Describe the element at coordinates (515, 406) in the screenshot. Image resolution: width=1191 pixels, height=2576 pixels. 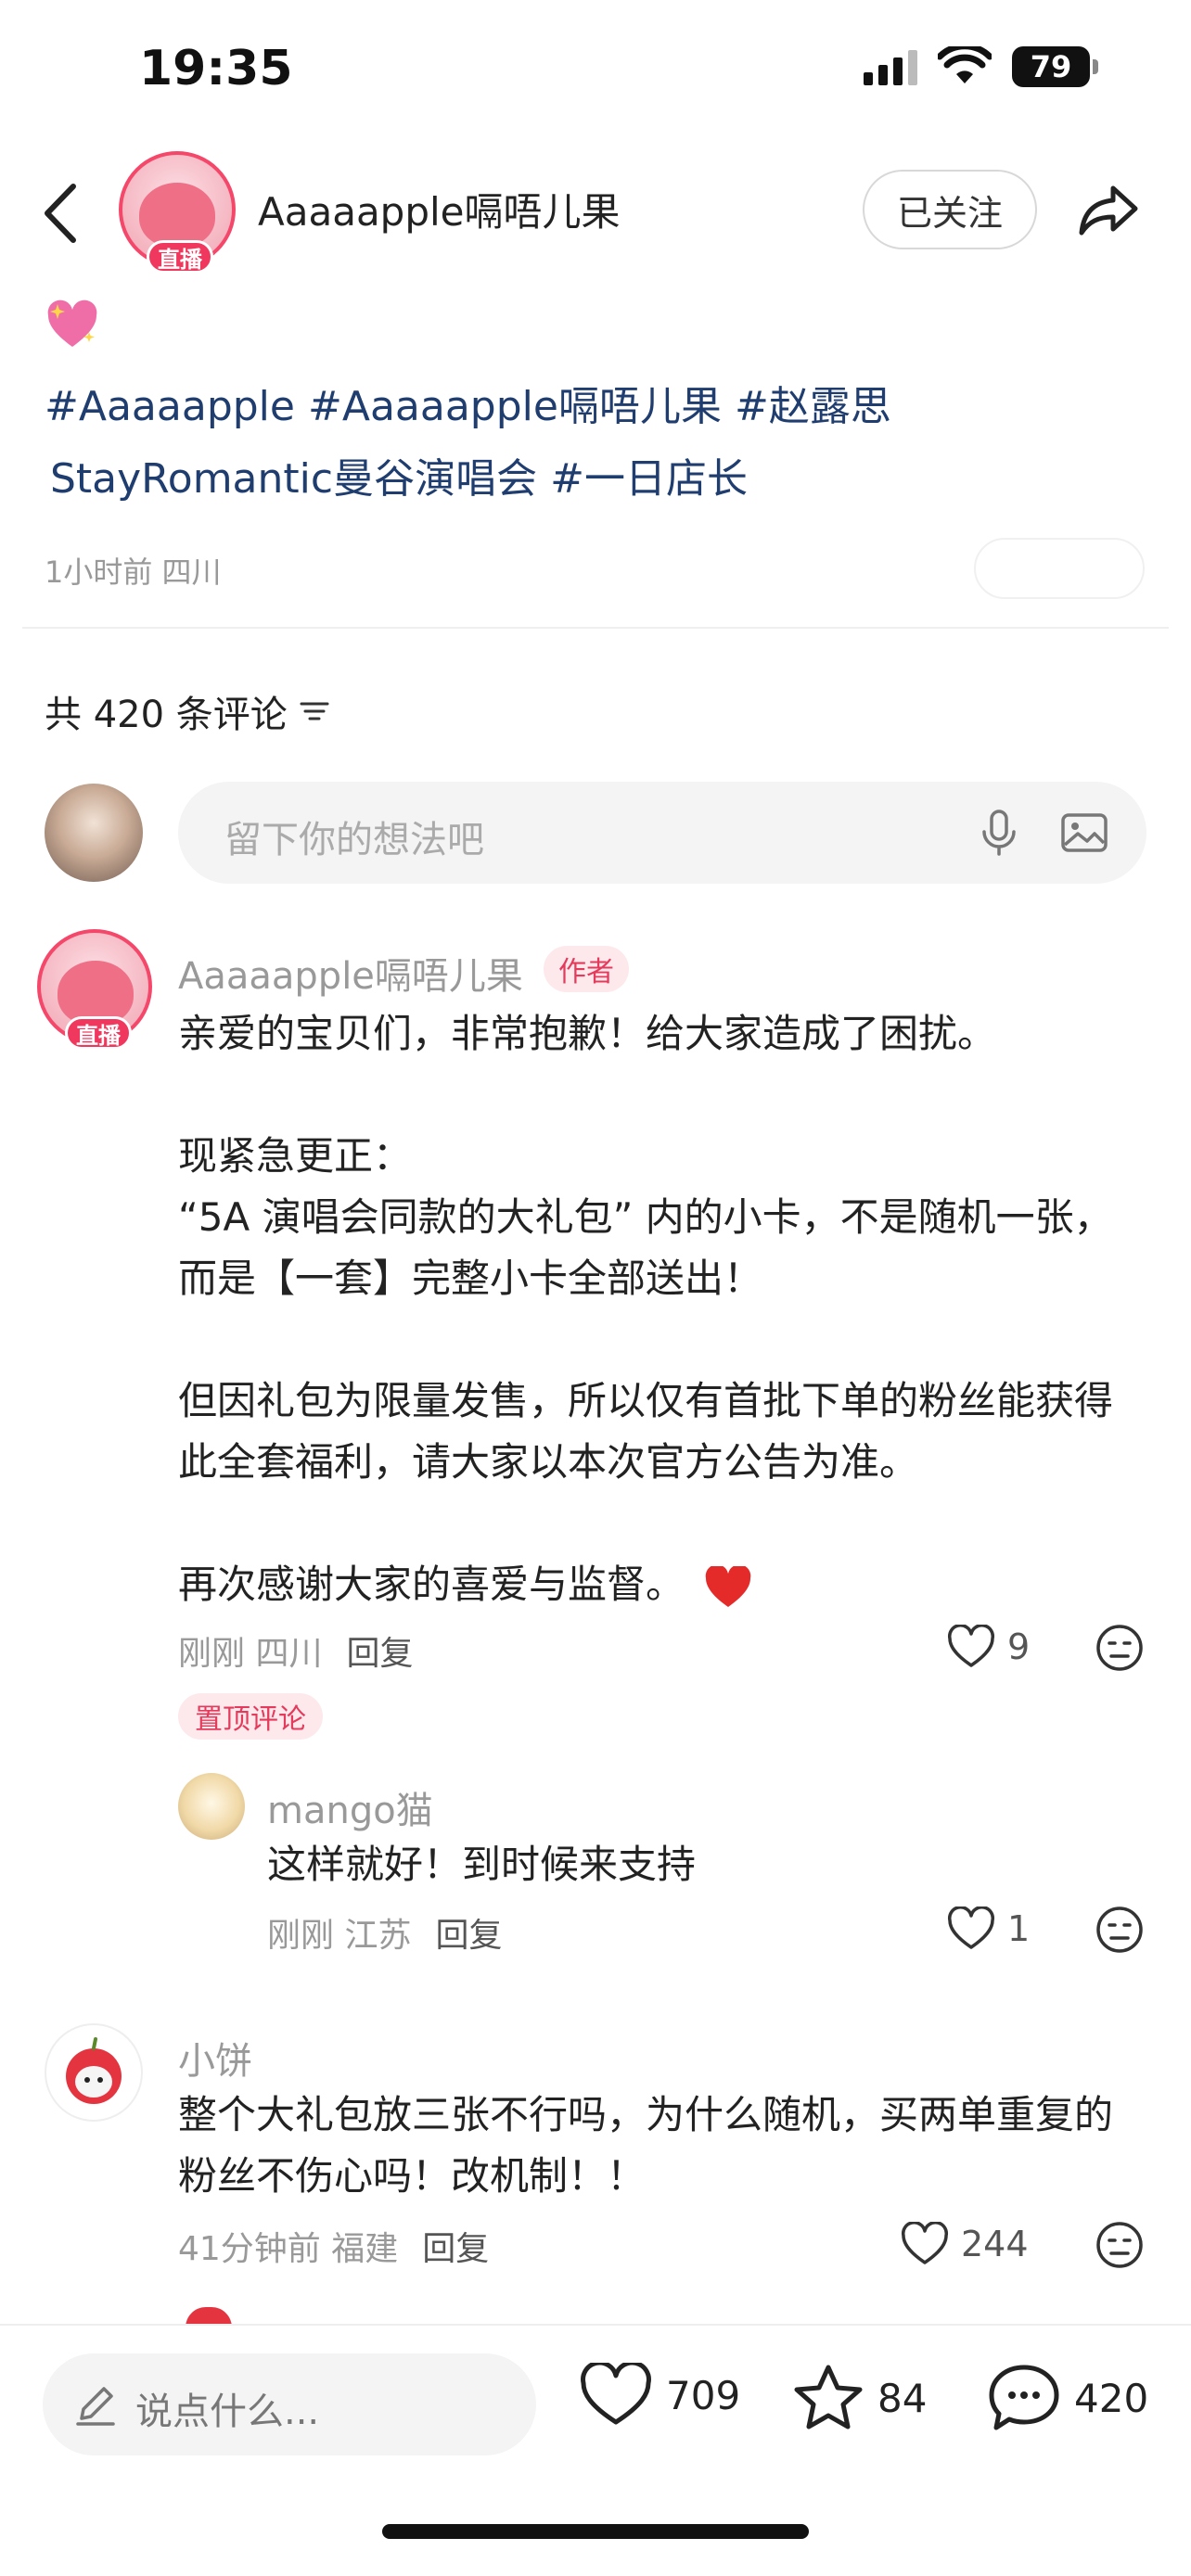
I see `hashtag-link: #Aaaaapple嗝唔儿果` at that location.